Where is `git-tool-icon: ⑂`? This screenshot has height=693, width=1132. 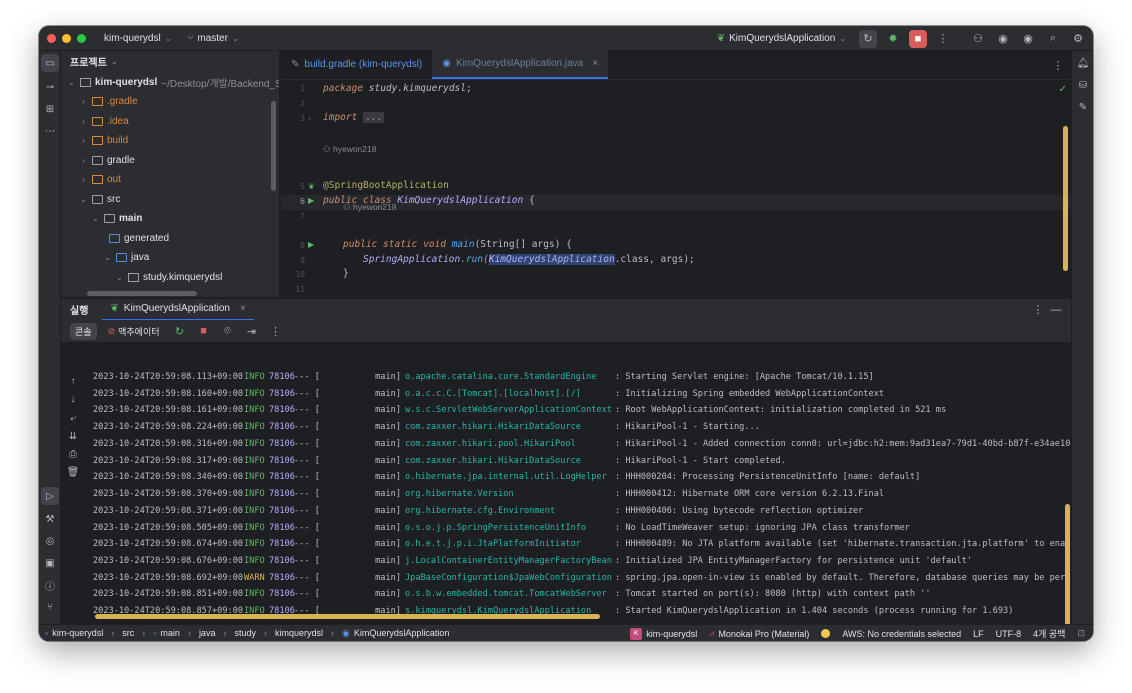 git-tool-icon: ⑂ is located at coordinates (50, 607).